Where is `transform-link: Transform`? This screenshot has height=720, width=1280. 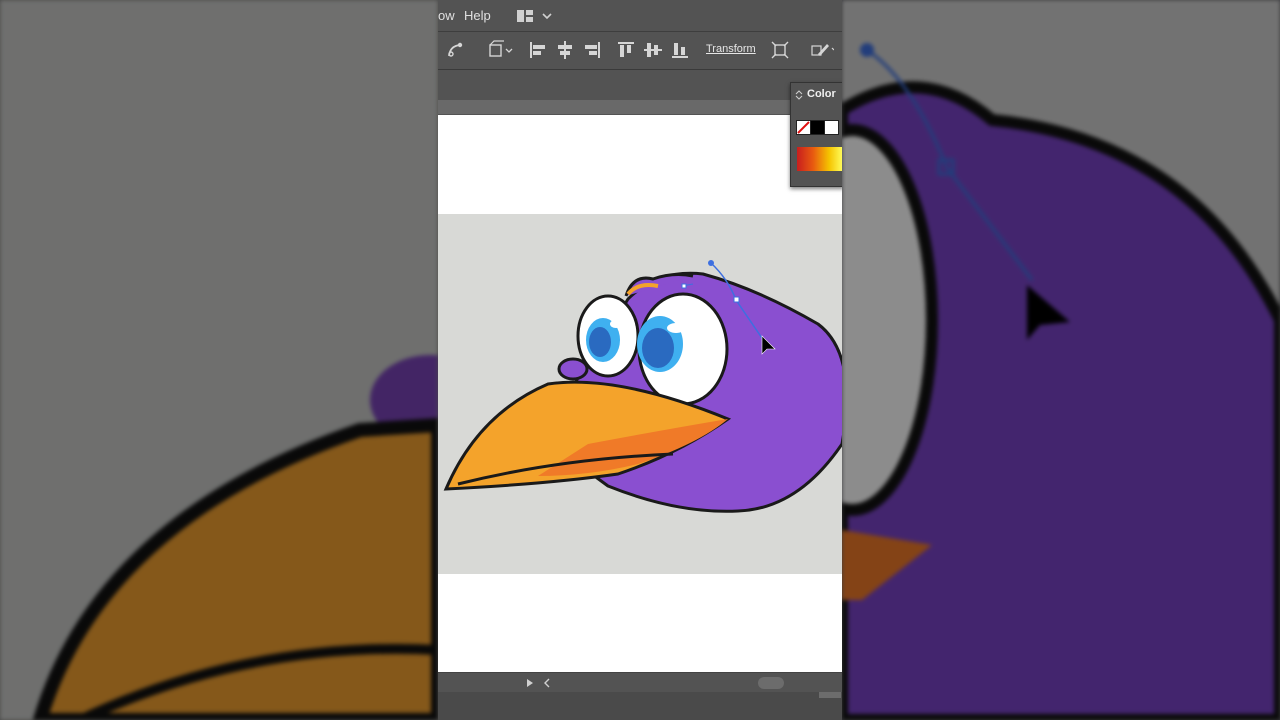
transform-link: Transform is located at coordinates (731, 49).